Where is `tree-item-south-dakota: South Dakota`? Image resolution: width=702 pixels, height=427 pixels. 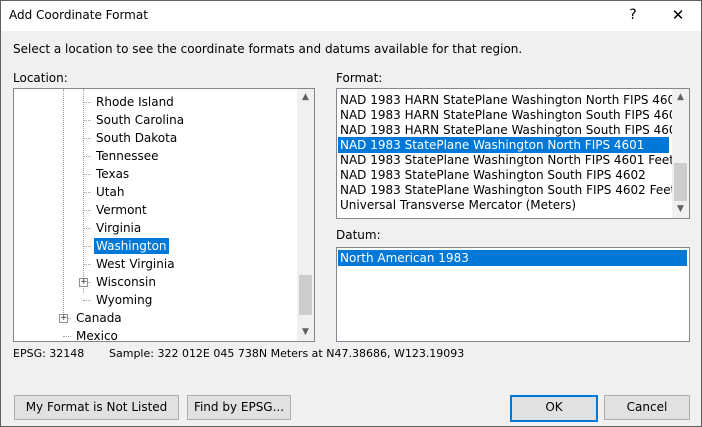
tree-item-south-dakota: South Dakota is located at coordinates (136, 138).